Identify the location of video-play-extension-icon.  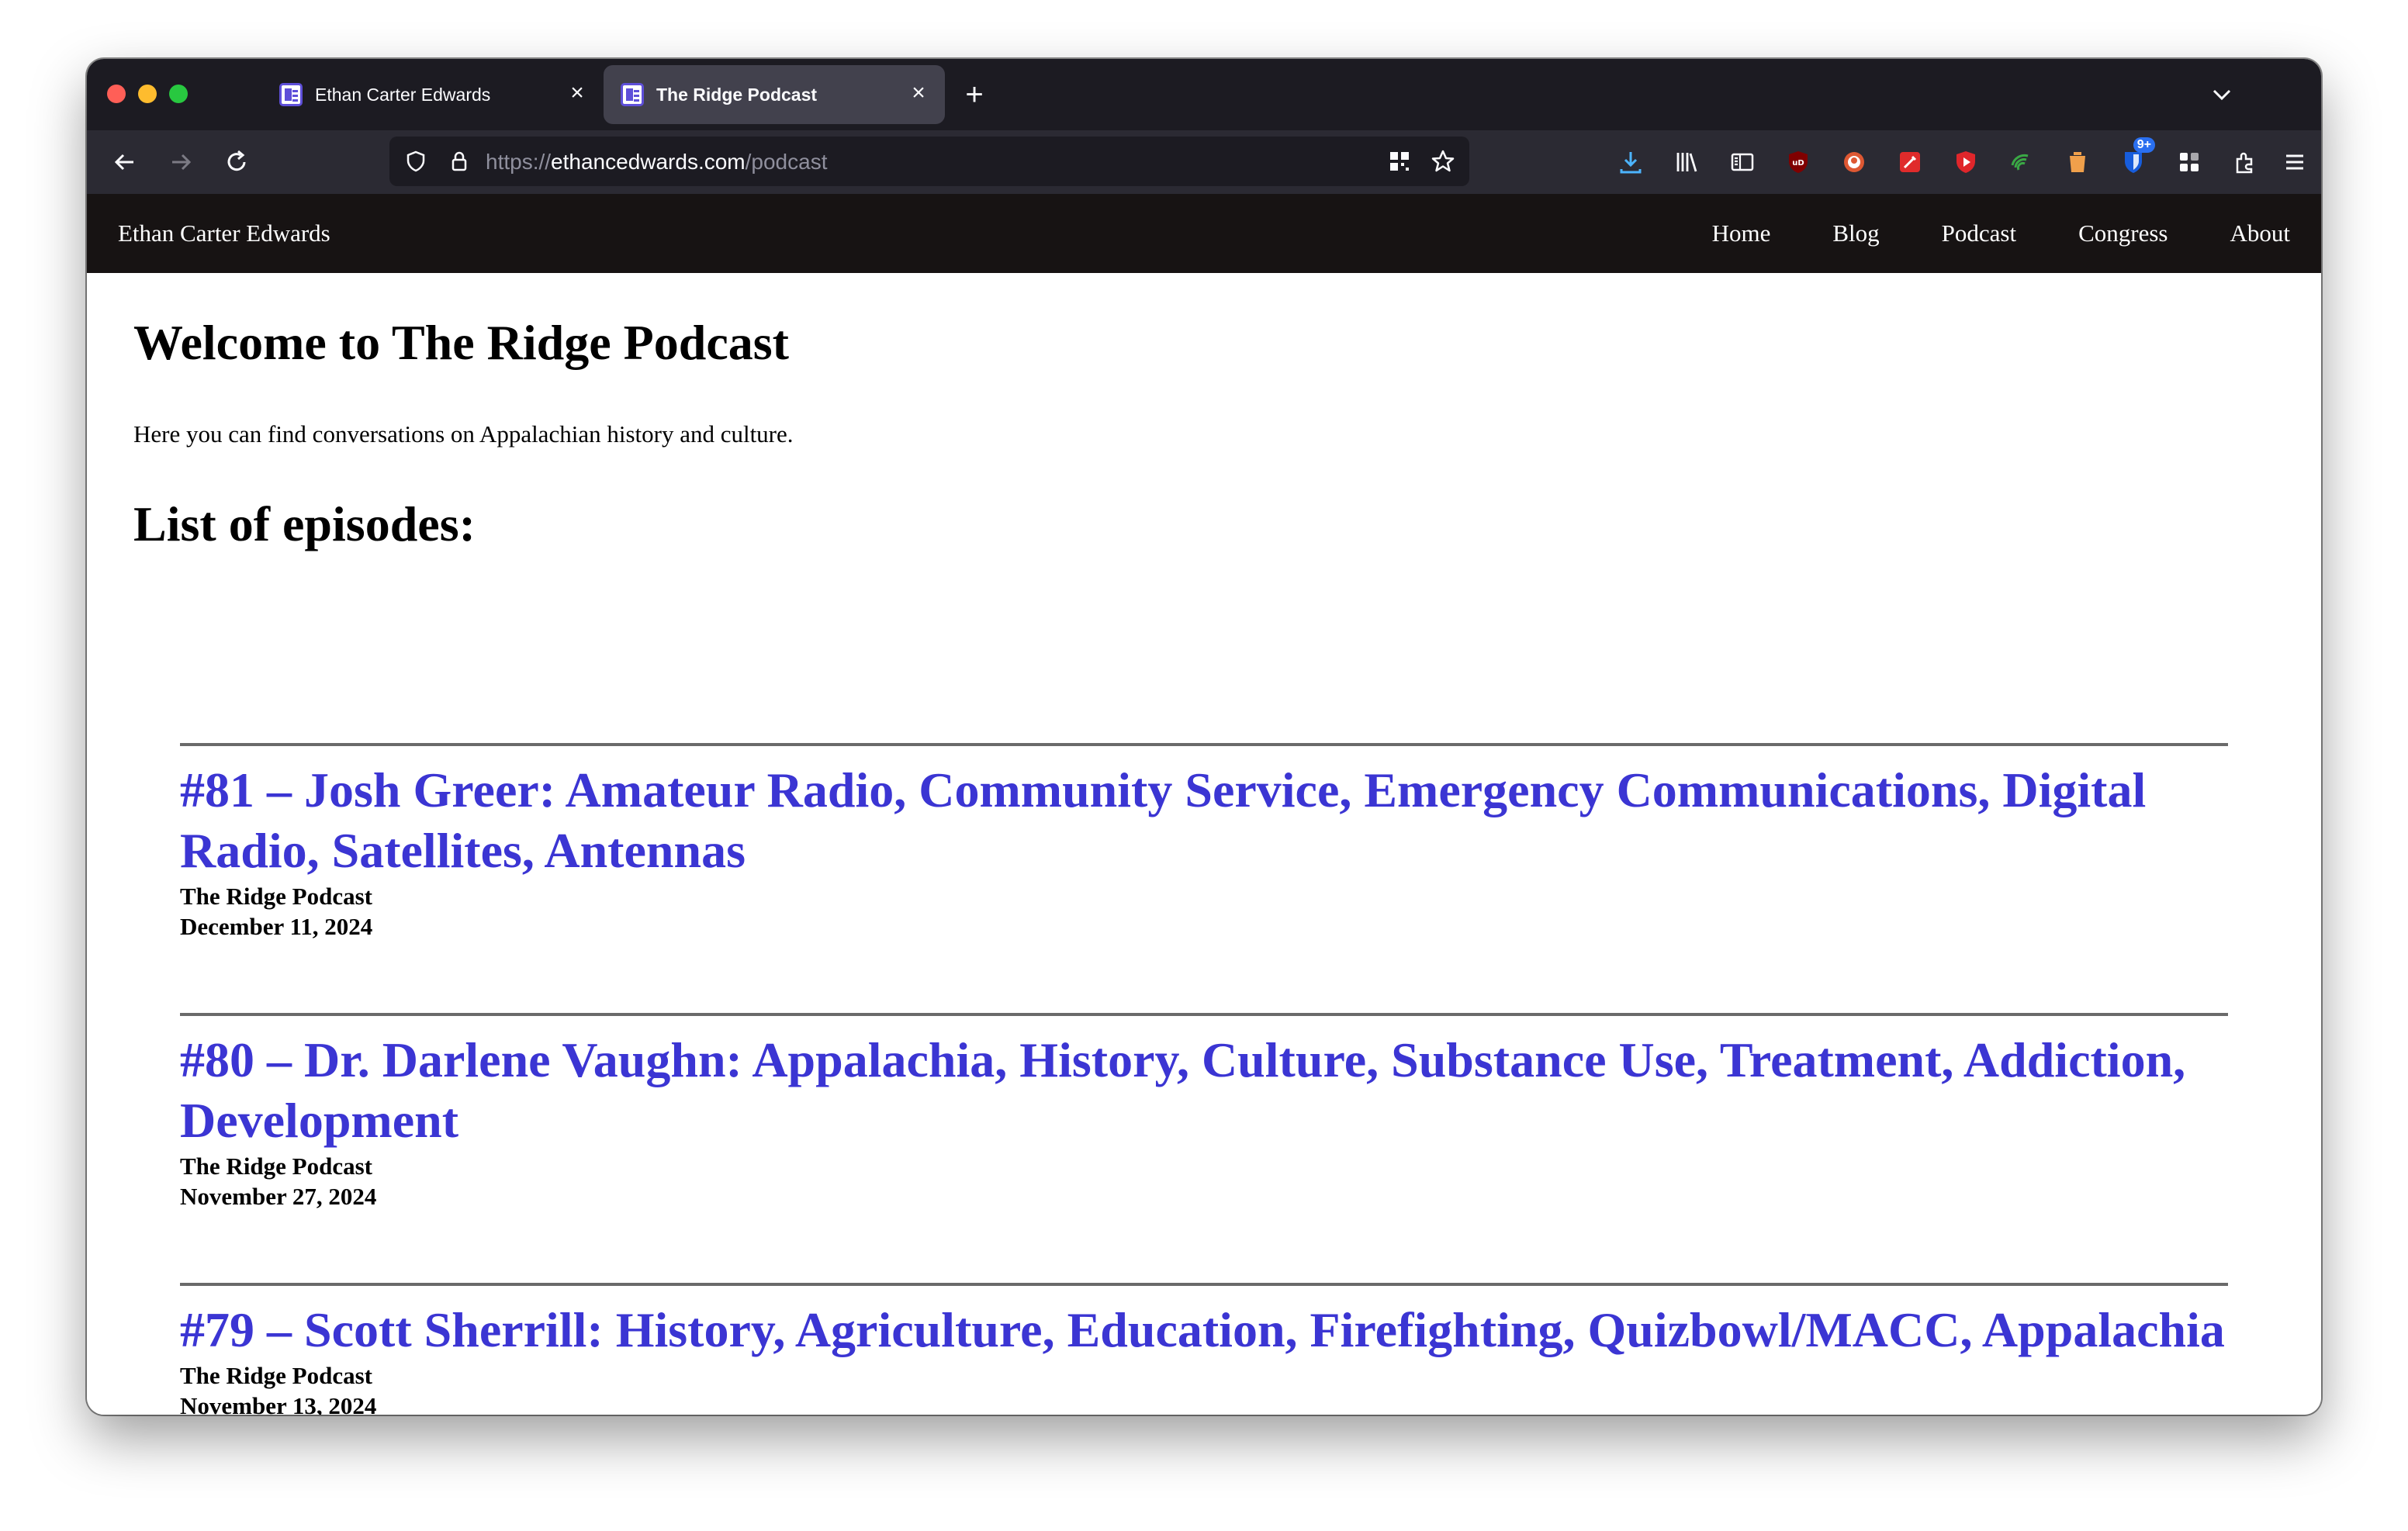
(1966, 162).